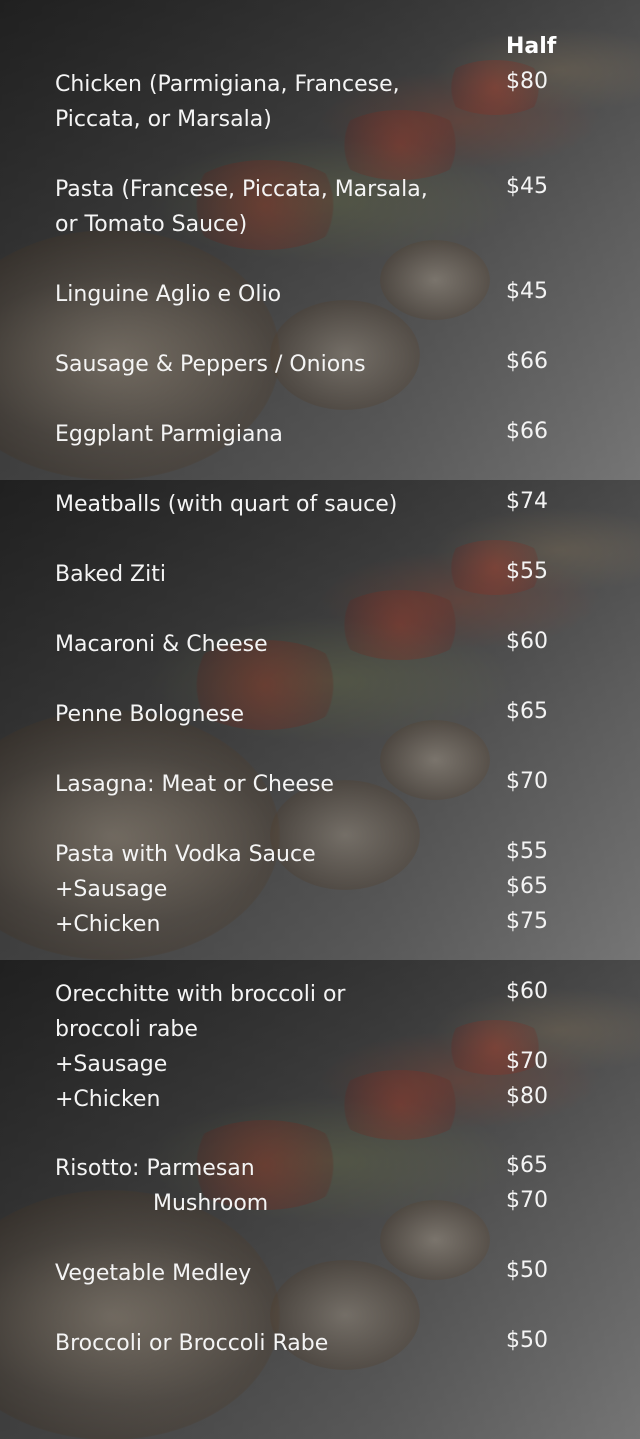  Describe the element at coordinates (527, 81) in the screenshot. I see `menu-item-price: $80` at that location.